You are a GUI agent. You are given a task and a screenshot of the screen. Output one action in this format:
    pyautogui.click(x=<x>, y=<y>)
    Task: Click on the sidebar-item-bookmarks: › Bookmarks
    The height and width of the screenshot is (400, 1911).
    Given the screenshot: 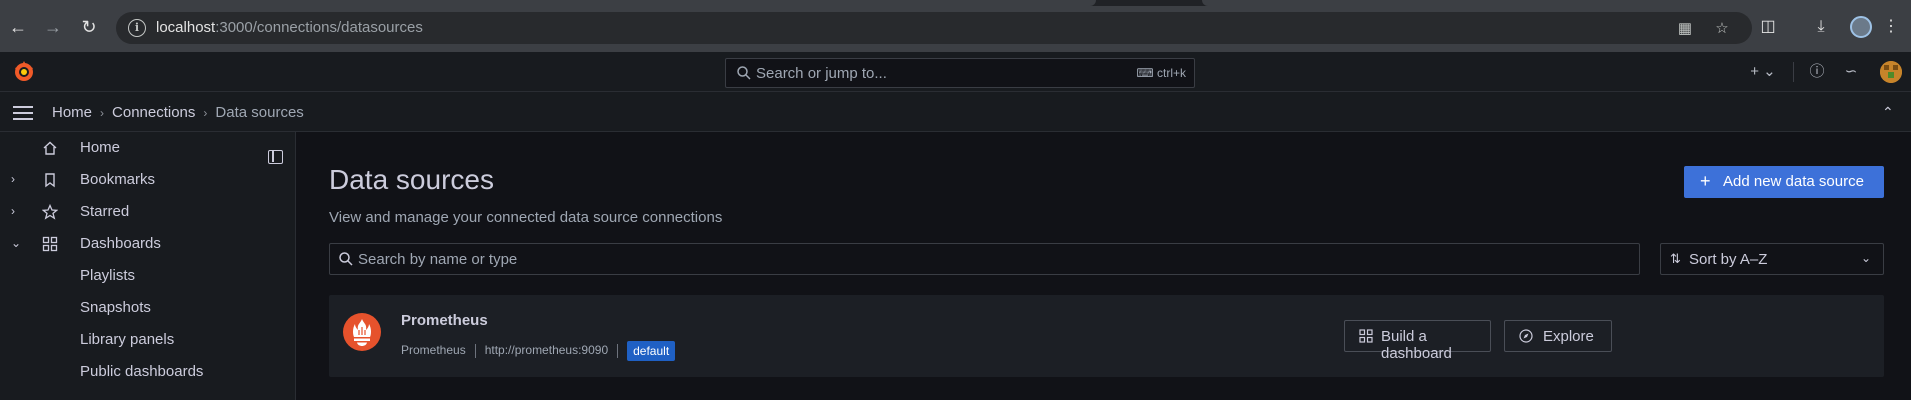 What is the action you would take?
    pyautogui.click(x=148, y=180)
    